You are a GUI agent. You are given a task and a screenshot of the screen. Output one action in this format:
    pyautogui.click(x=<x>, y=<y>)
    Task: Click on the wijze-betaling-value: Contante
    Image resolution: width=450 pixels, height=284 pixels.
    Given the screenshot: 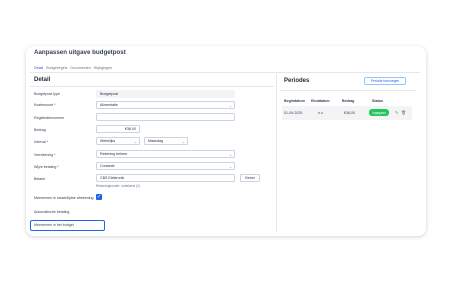 What is the action you would take?
    pyautogui.click(x=107, y=166)
    